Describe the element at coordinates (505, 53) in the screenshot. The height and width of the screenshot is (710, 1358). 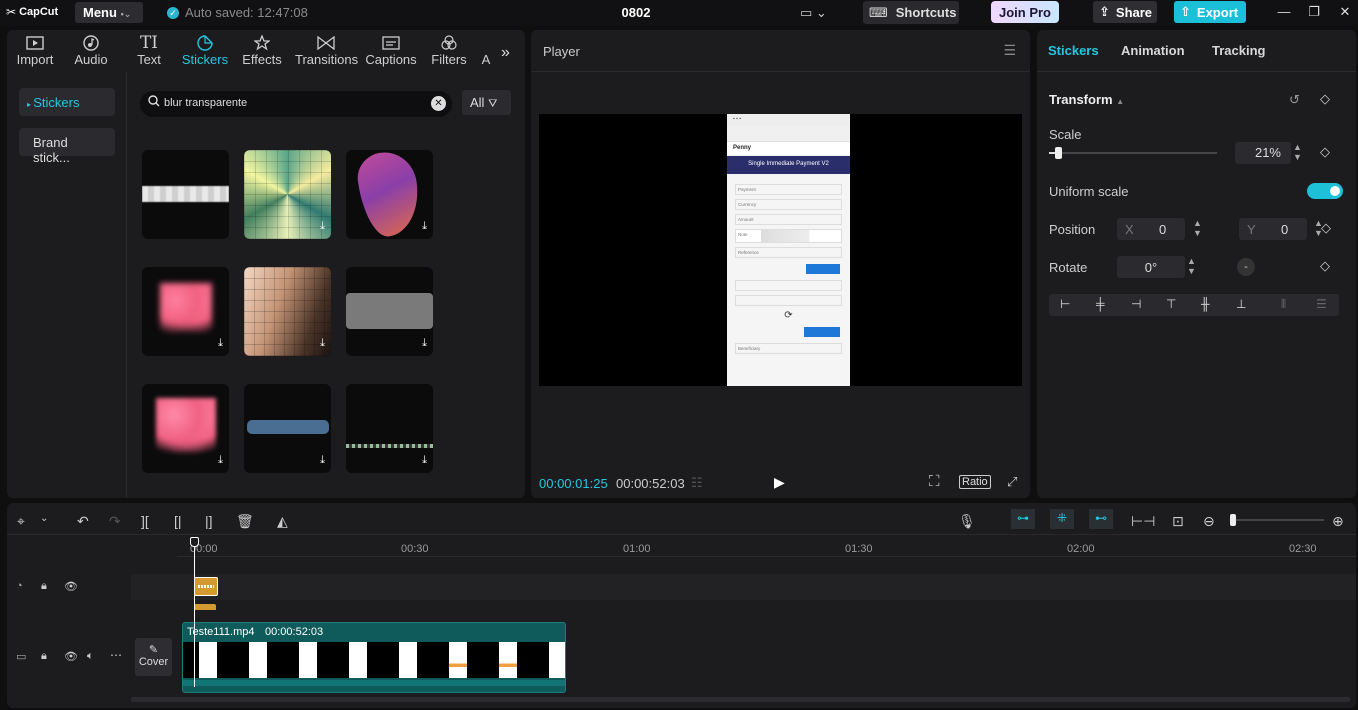
I see `more-tabs-icon: »` at that location.